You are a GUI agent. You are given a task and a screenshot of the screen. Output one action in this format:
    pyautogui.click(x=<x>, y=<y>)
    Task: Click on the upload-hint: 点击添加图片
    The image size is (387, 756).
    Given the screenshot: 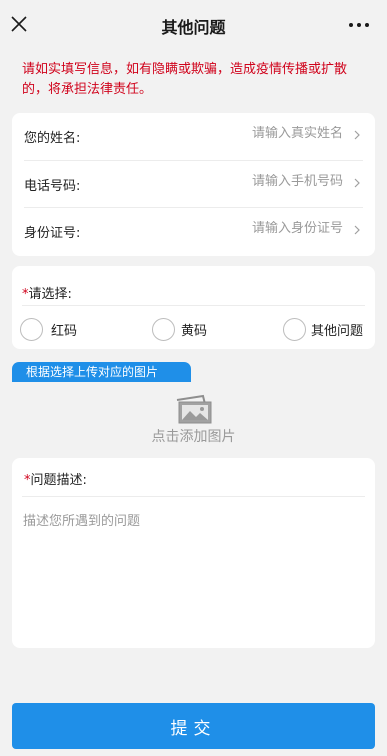 What is the action you would take?
    pyautogui.click(x=193, y=437)
    